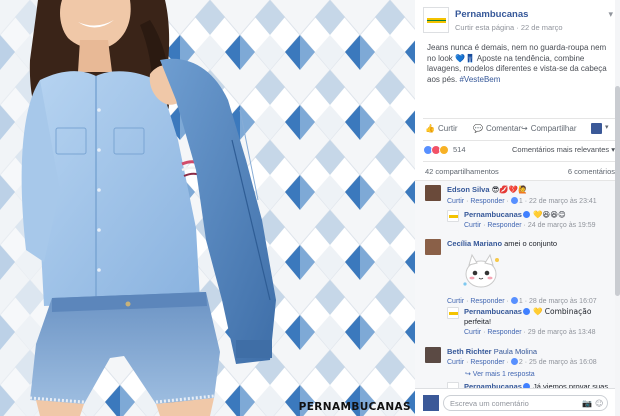 The width and height of the screenshot is (620, 416). Describe the element at coordinates (553, 128) in the screenshot. I see `share-label: Compartilhar` at that location.